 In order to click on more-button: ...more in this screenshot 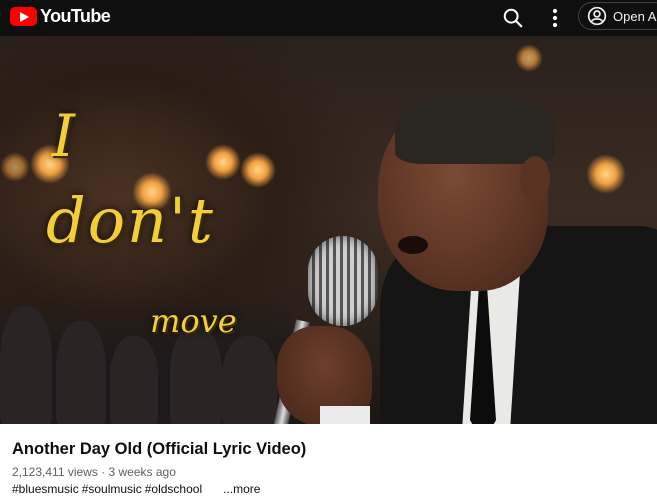, I will do `click(241, 489)`.